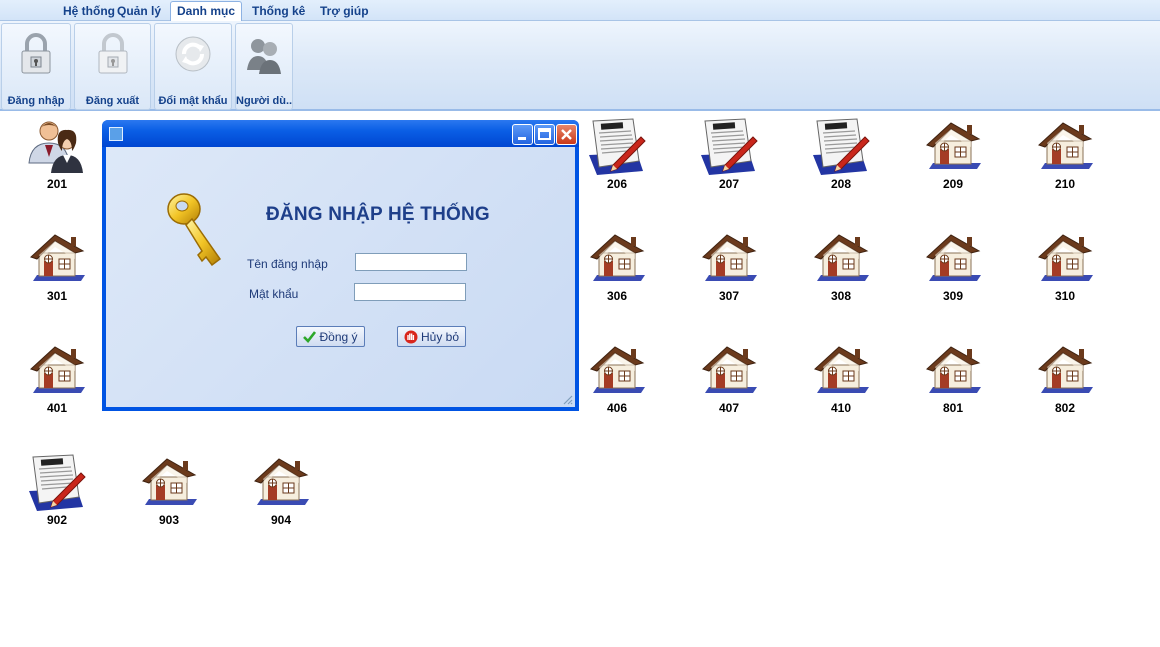 The width and height of the screenshot is (1160, 647). What do you see at coordinates (841, 184) in the screenshot?
I see `room-number: 208` at bounding box center [841, 184].